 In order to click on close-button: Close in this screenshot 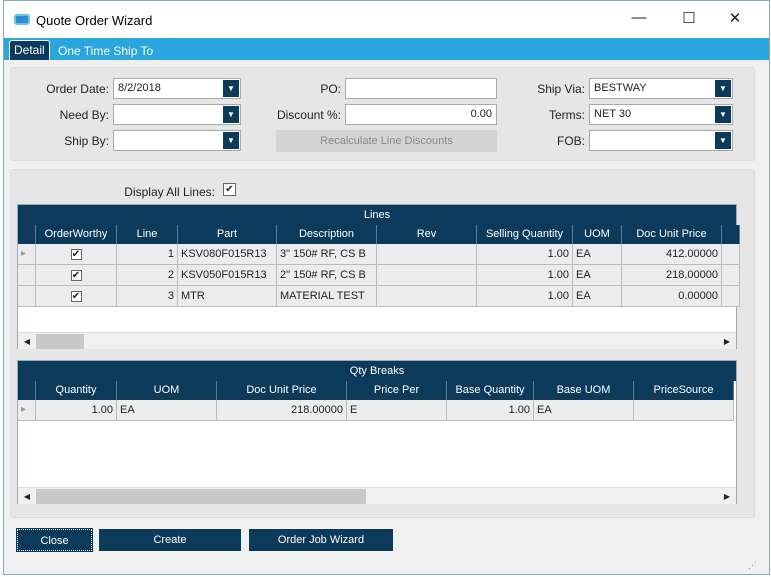, I will do `click(54, 540)`.